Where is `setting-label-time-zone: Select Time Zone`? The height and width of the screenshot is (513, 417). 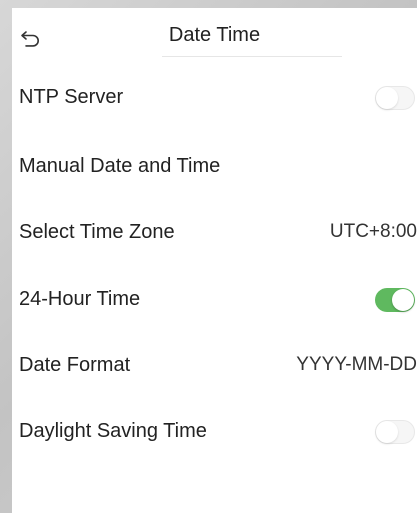 setting-label-time-zone: Select Time Zone is located at coordinates (97, 232).